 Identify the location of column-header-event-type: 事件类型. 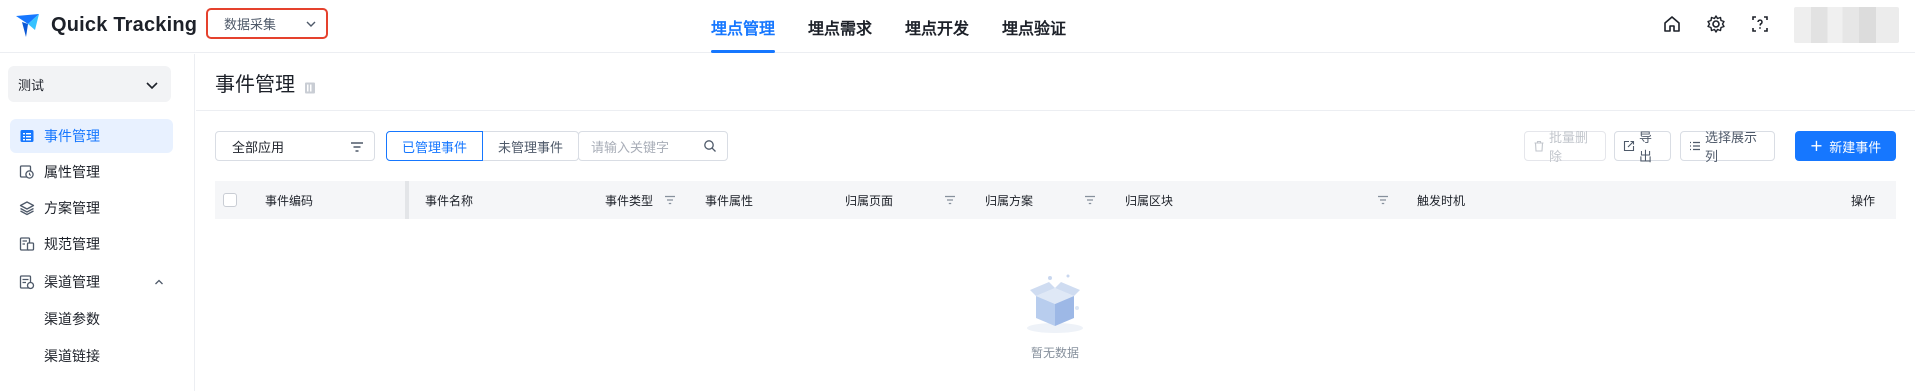
(629, 200).